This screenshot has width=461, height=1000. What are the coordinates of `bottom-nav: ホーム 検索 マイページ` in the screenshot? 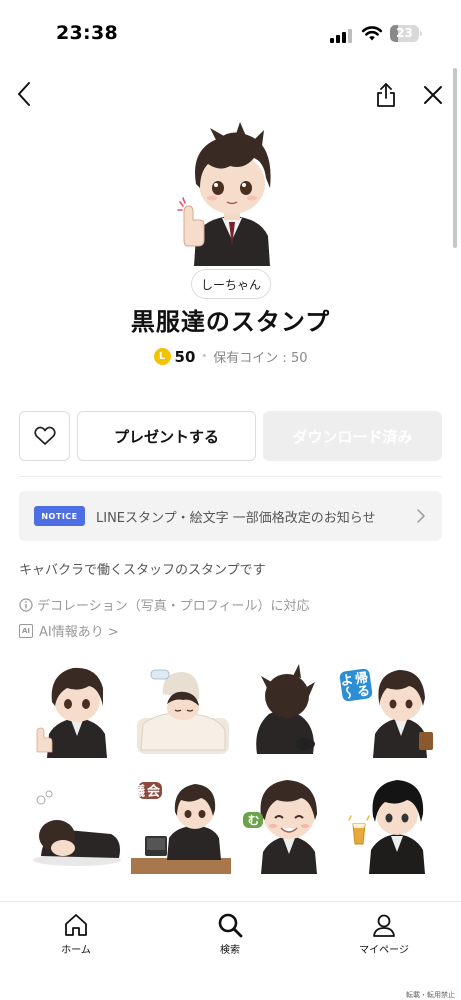 It's located at (230, 950).